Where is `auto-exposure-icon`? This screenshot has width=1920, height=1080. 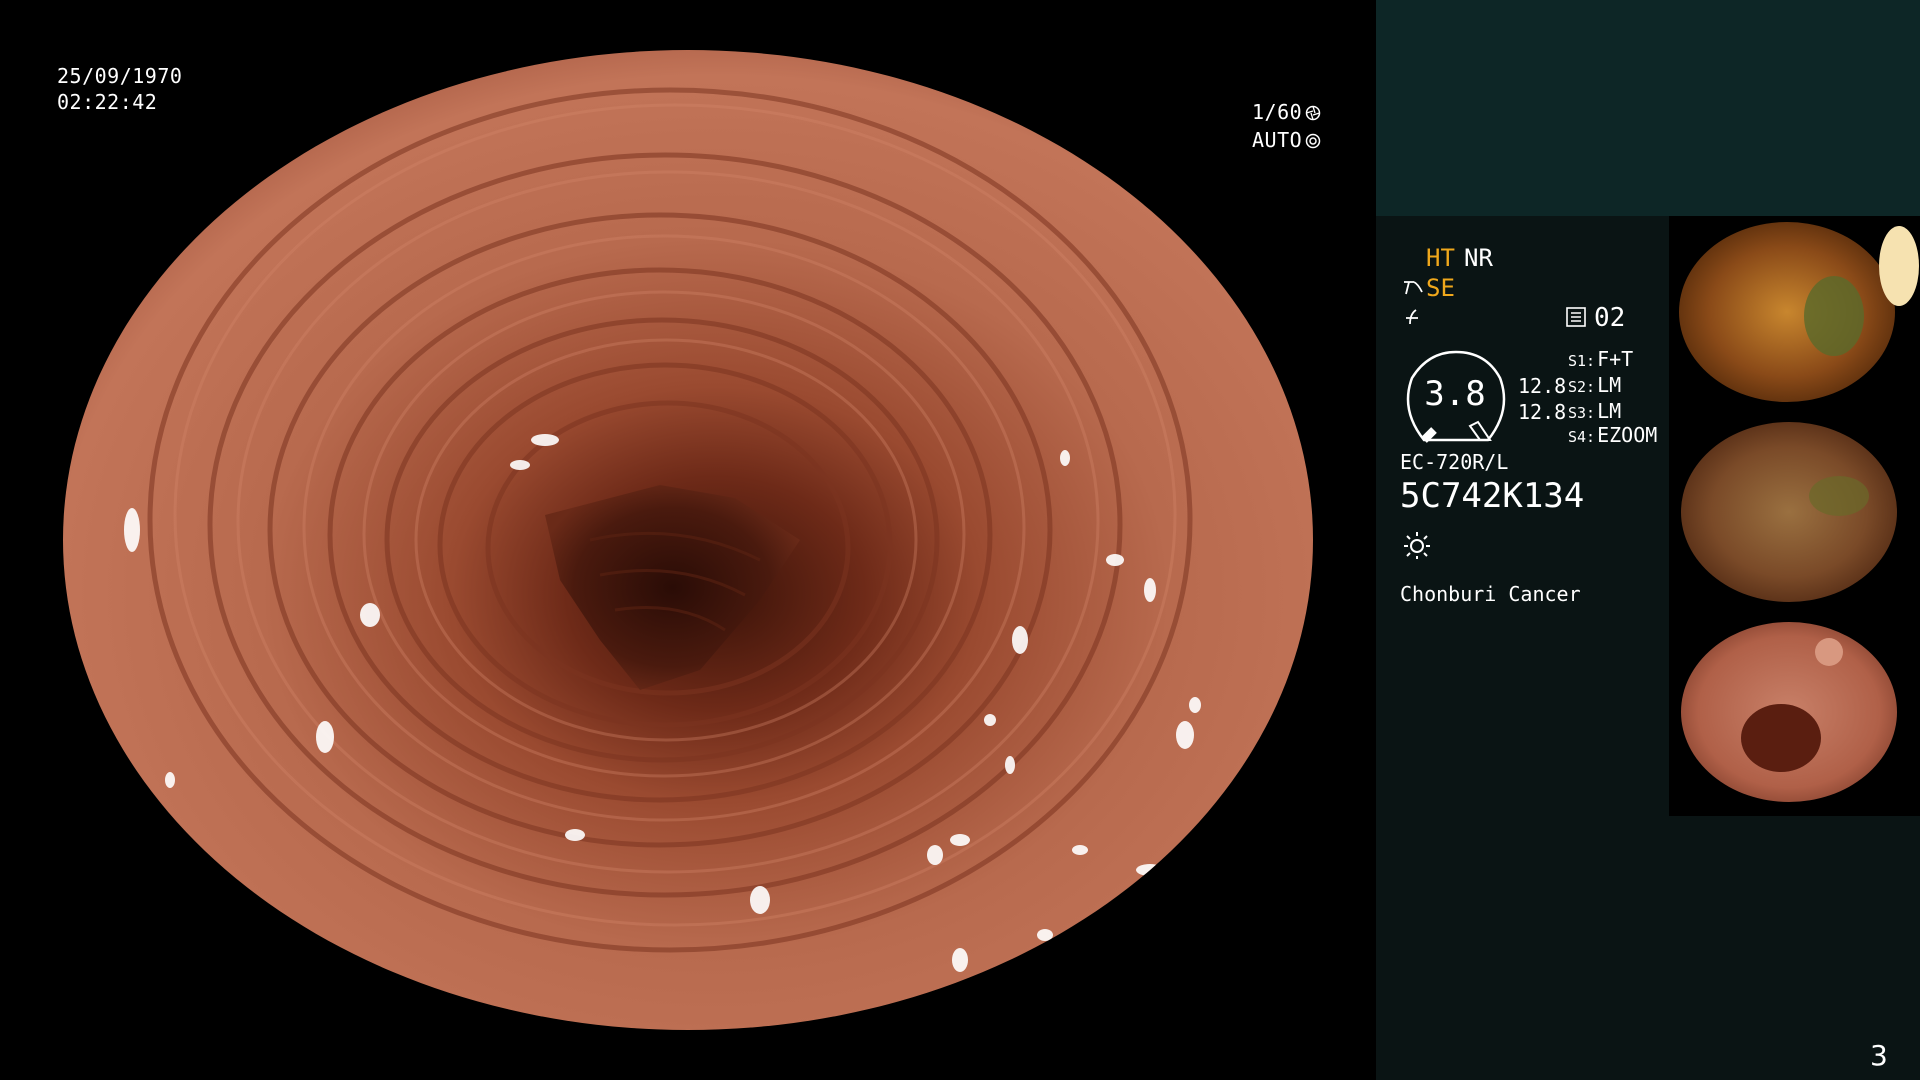 auto-exposure-icon is located at coordinates (1313, 141).